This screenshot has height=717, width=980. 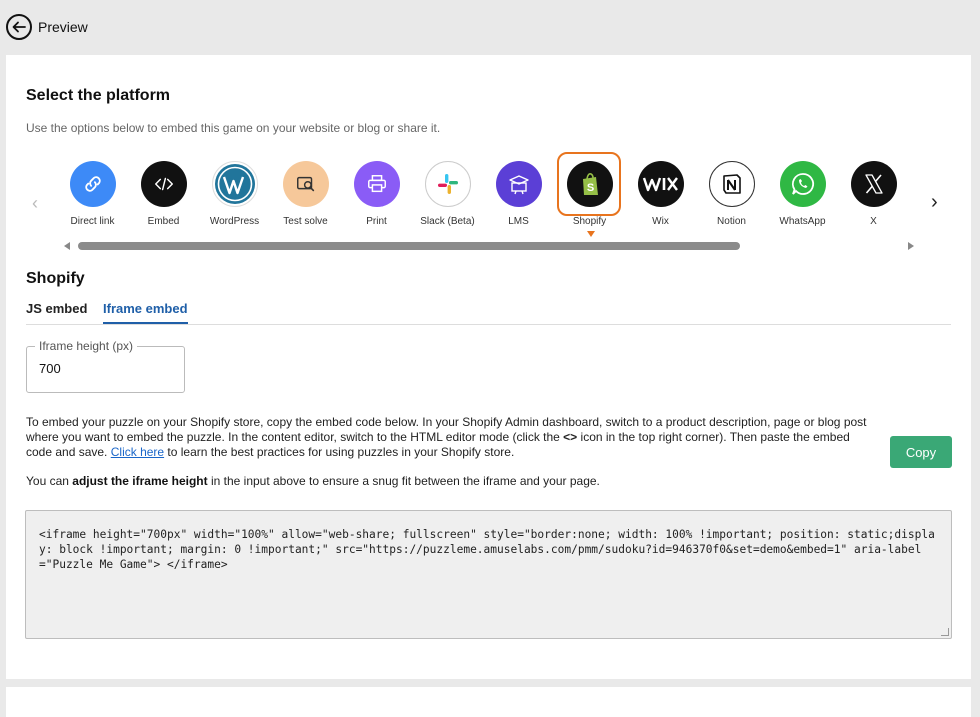 I want to click on platform-direct-link: Direct link, so click(x=92, y=191).